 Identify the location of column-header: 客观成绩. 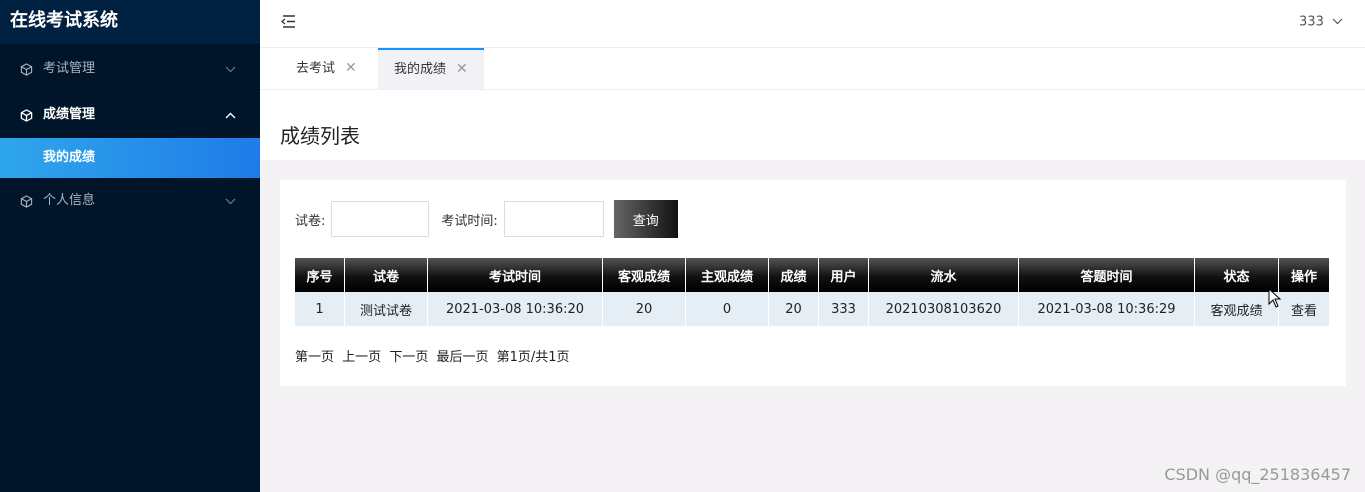
(644, 275).